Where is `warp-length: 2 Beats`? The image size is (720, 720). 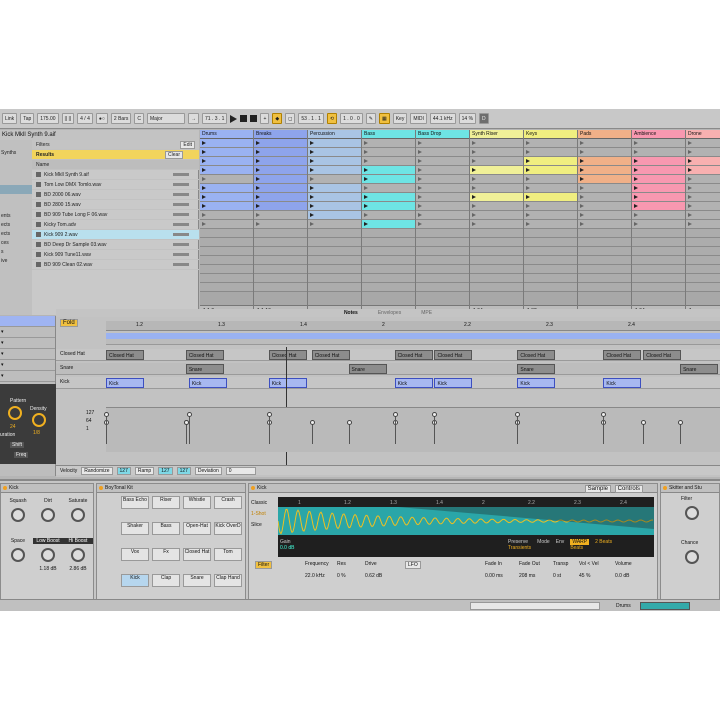 warp-length: 2 Beats is located at coordinates (603, 545).